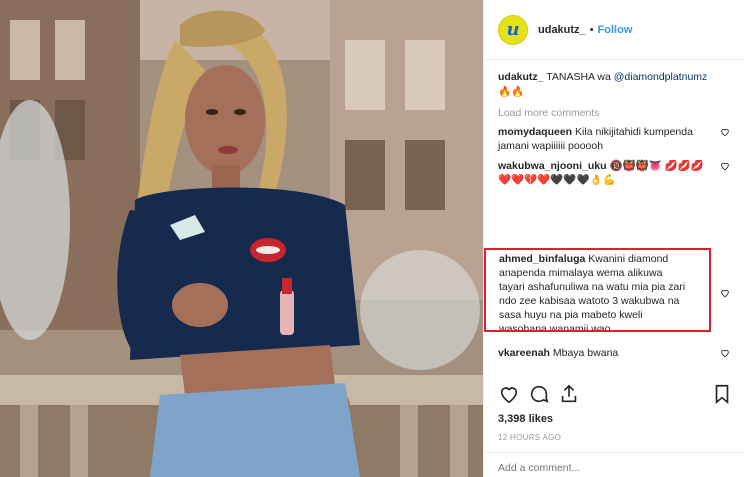 This screenshot has width=744, height=477. I want to click on caption-text: TANASHA wa, so click(578, 77).